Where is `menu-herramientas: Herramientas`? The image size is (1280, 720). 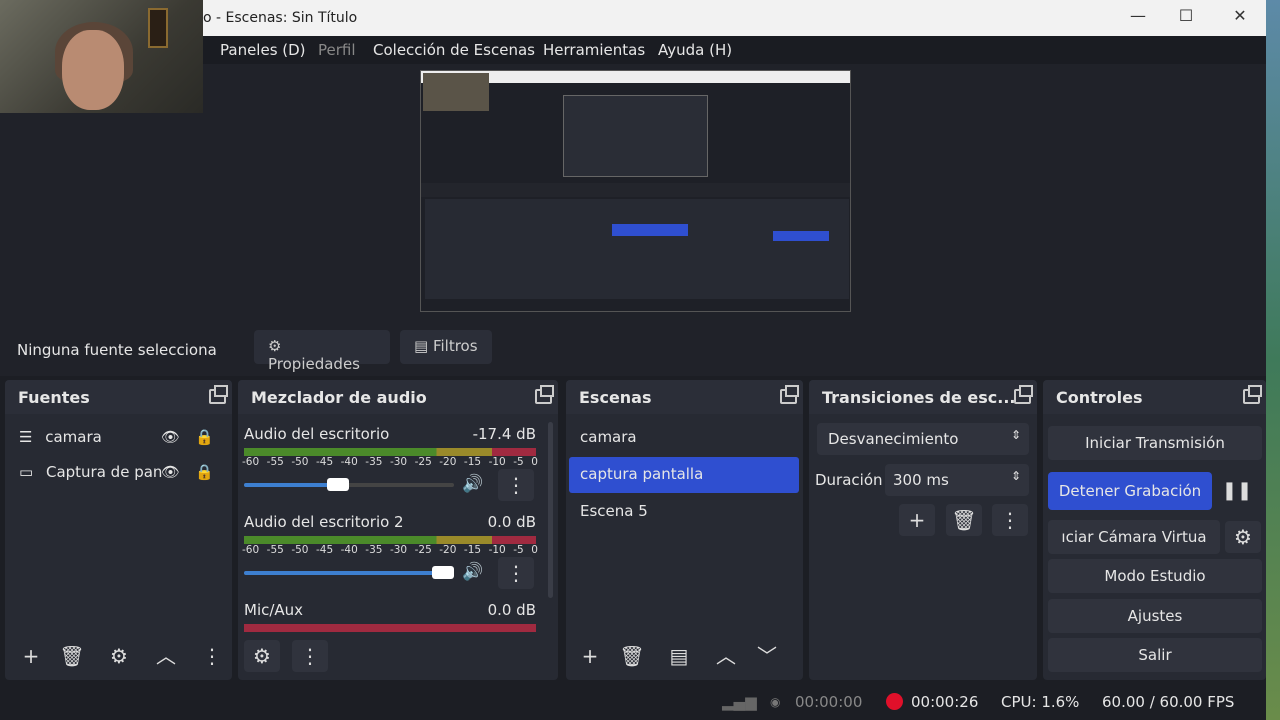
menu-herramientas: Herramientas is located at coordinates (594, 50).